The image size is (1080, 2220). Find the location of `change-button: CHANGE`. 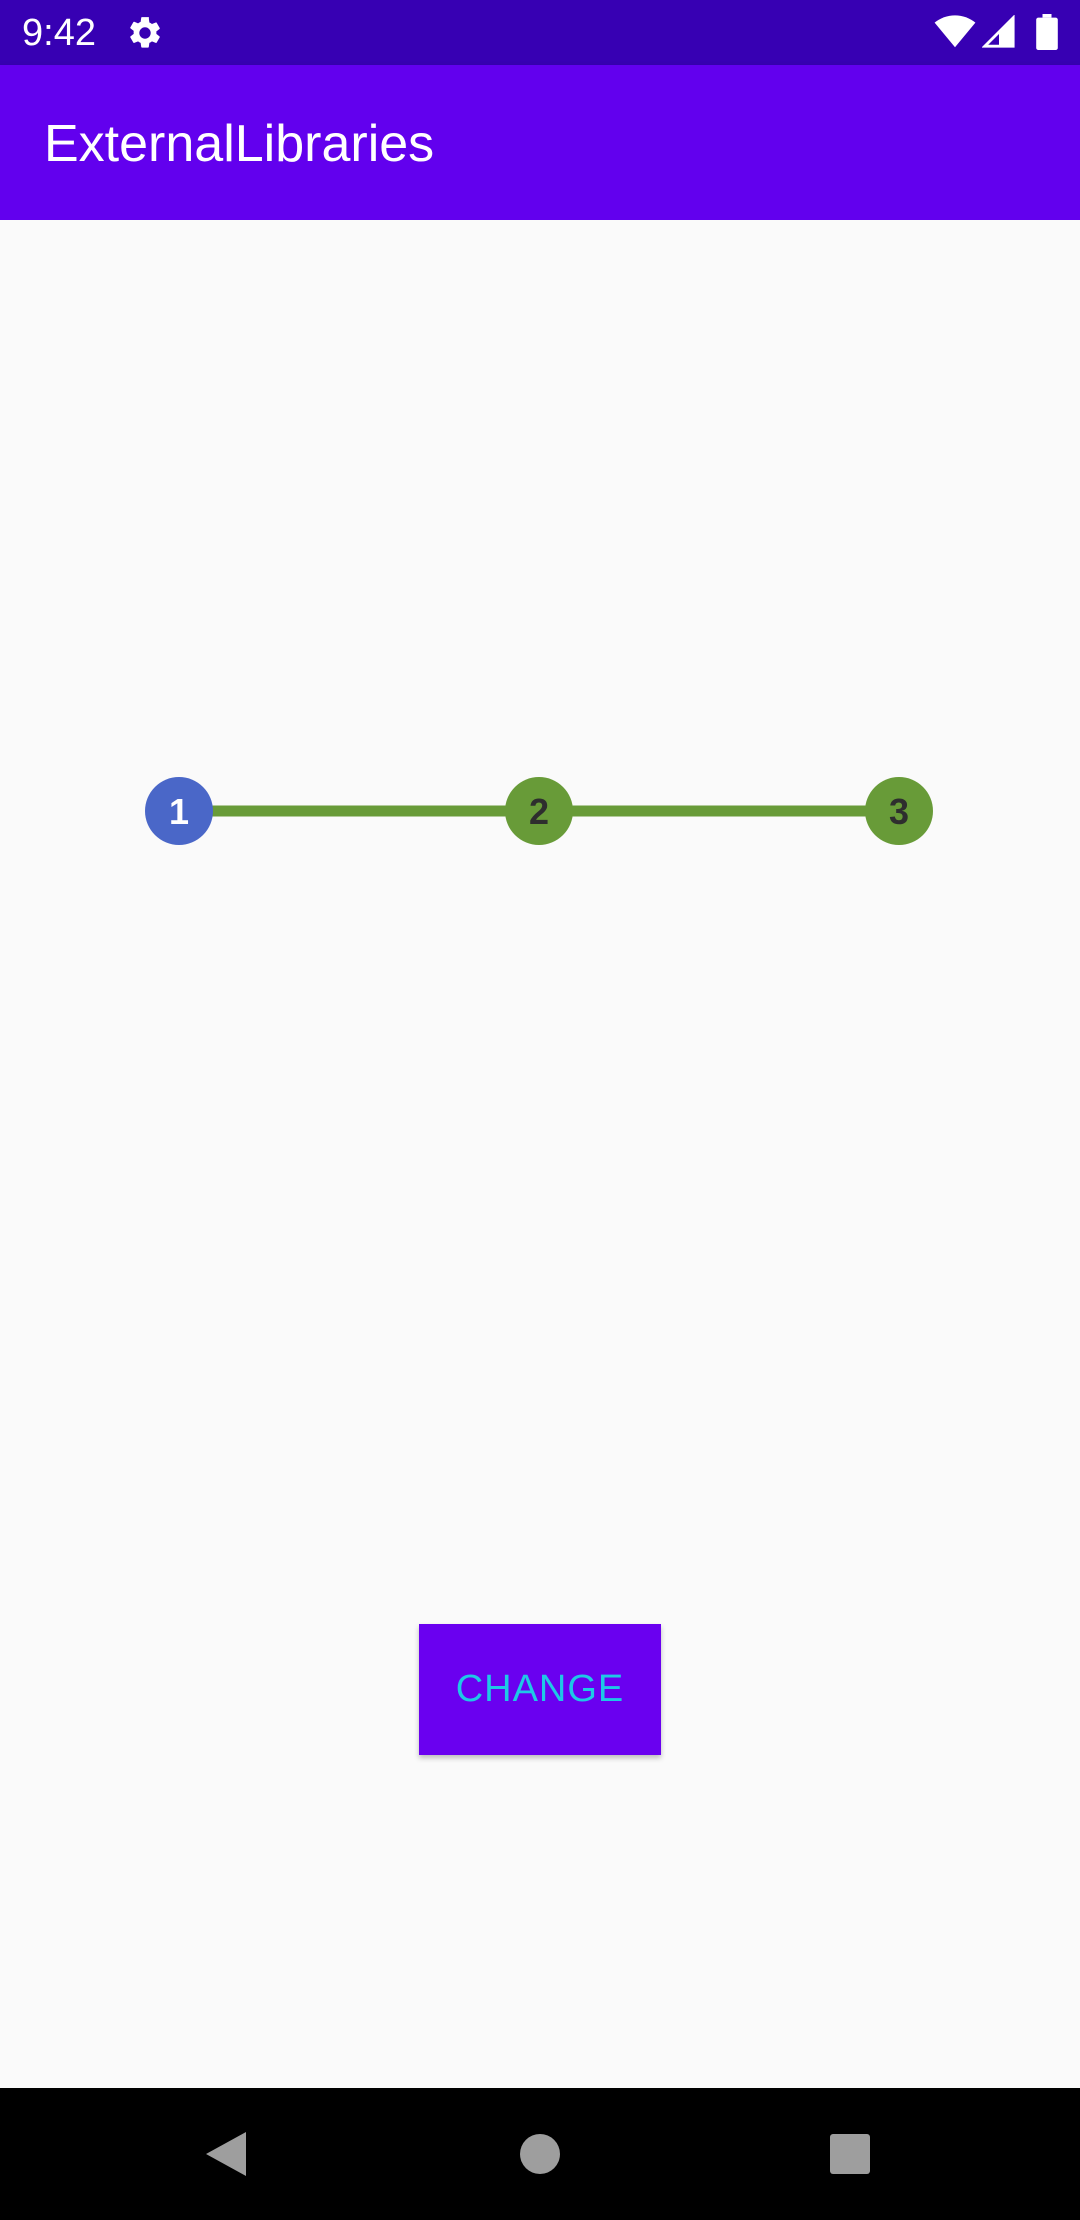

change-button: CHANGE is located at coordinates (540, 1689).